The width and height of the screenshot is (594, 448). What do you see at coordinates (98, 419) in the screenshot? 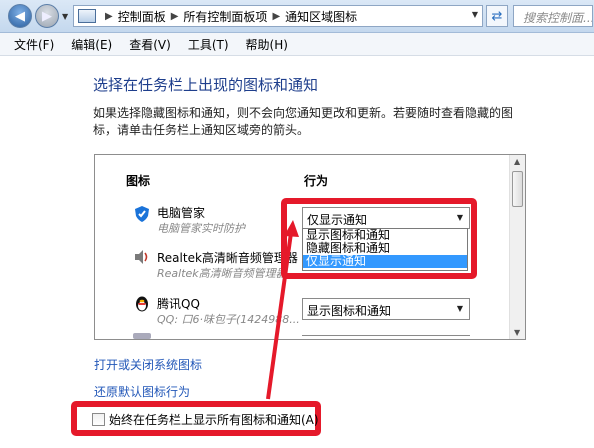
I see `always-show-all-icons-checkbox` at bounding box center [98, 419].